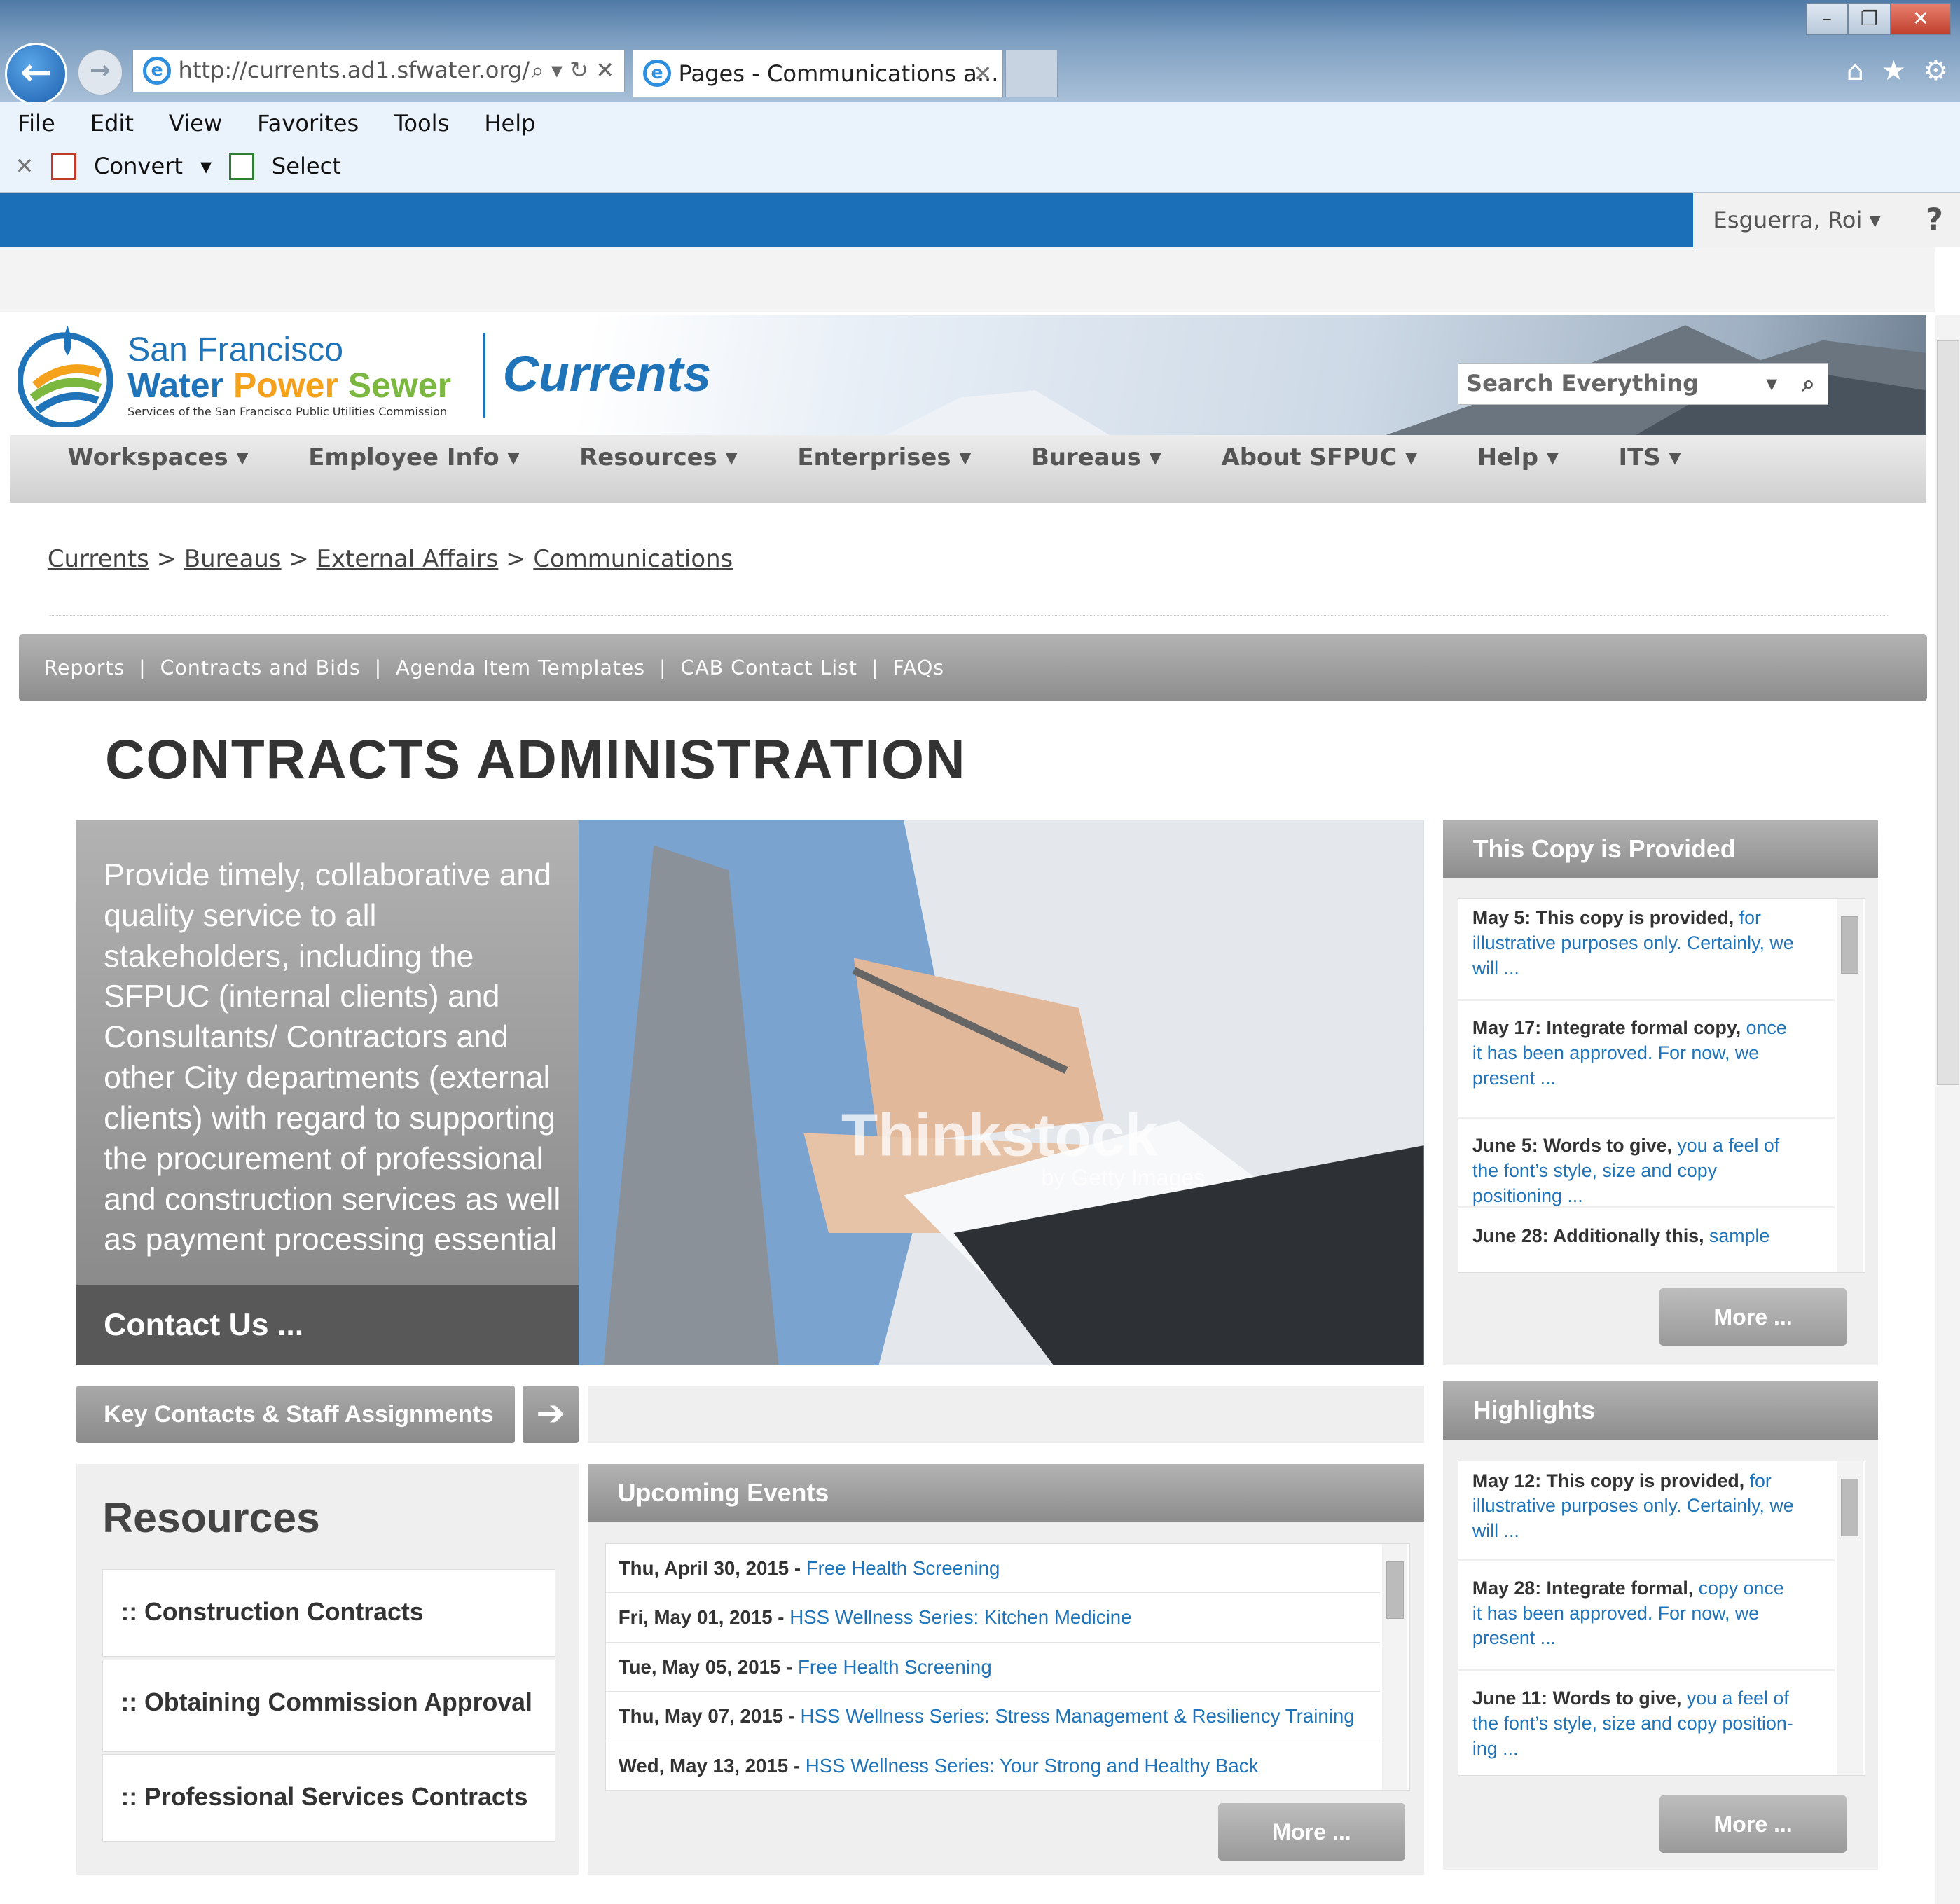 The height and width of the screenshot is (1904, 1960). Describe the element at coordinates (1319, 458) in the screenshot. I see `nav-about-sfpuc: About SFPUC ▾` at that location.